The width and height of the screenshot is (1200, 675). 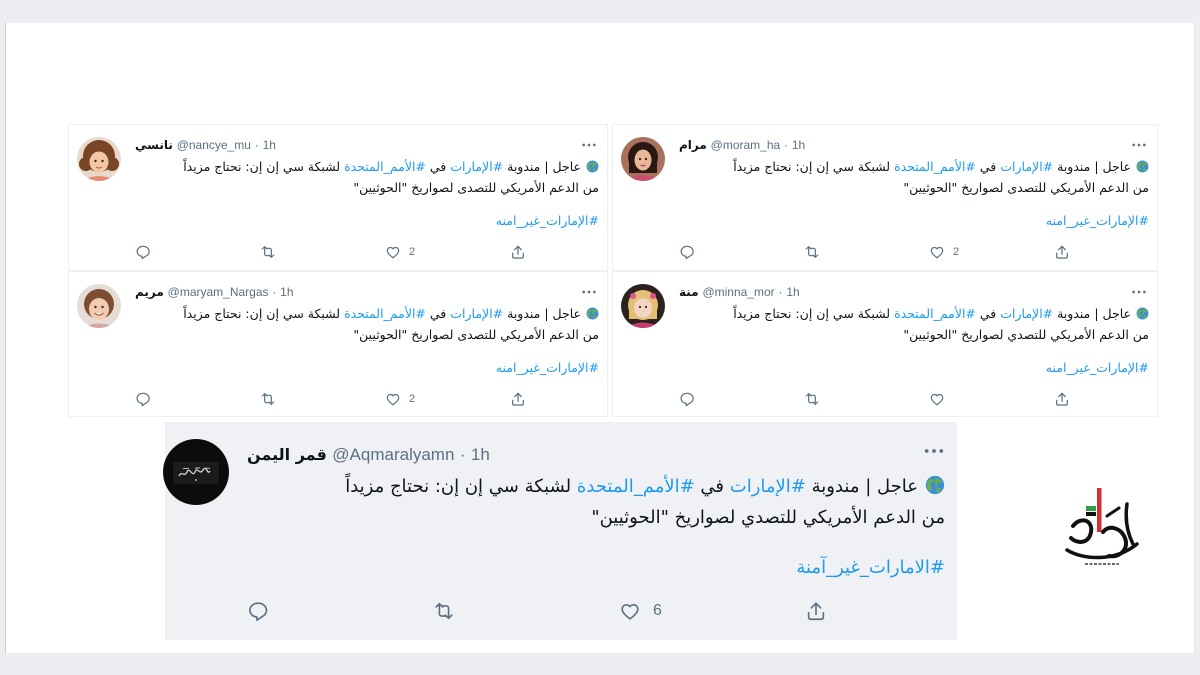 What do you see at coordinates (746, 145) in the screenshot?
I see `user-handle: @moram_ha` at bounding box center [746, 145].